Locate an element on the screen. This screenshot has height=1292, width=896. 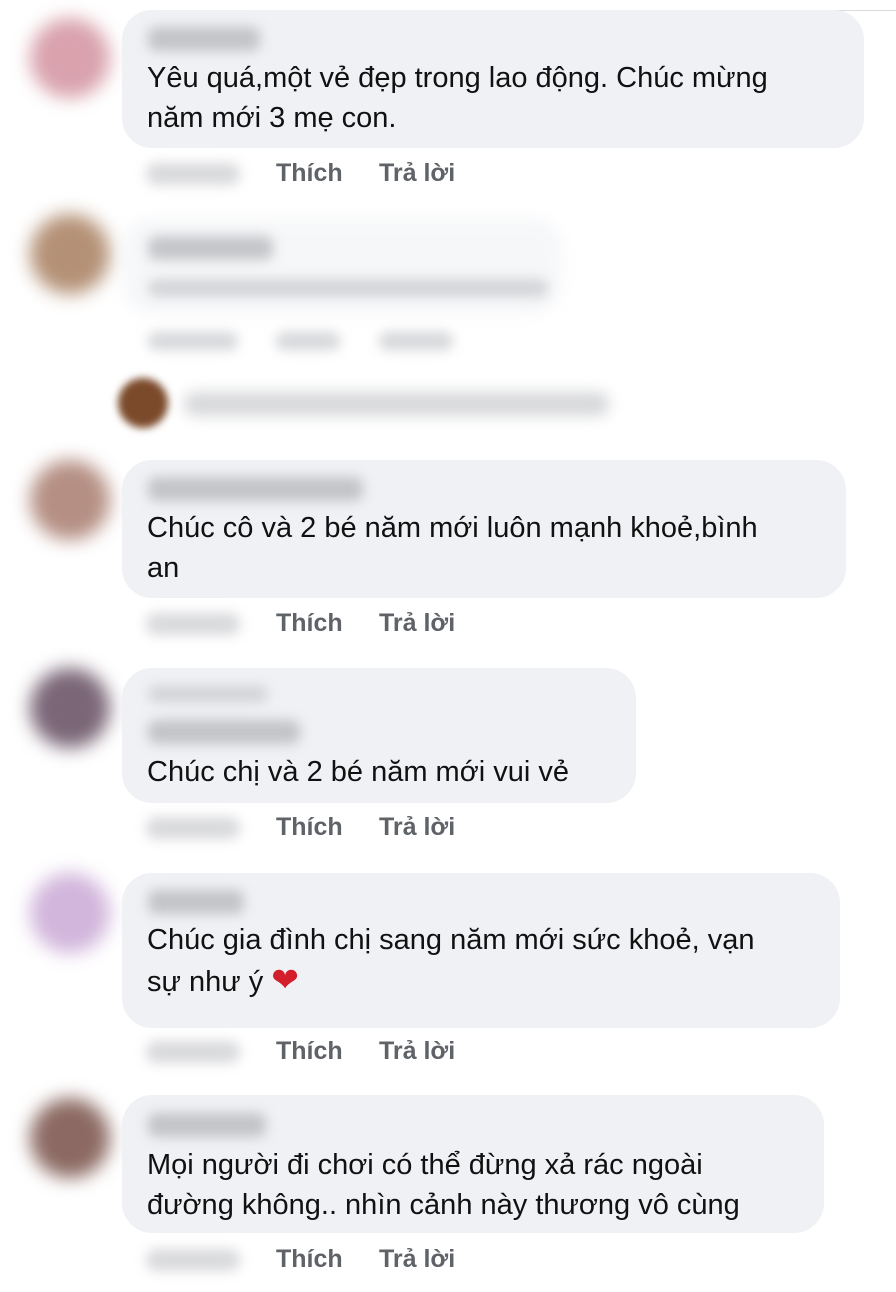
comment-text: Chúc chị và 2 bé năm mới vui vẻ is located at coordinates (358, 772).